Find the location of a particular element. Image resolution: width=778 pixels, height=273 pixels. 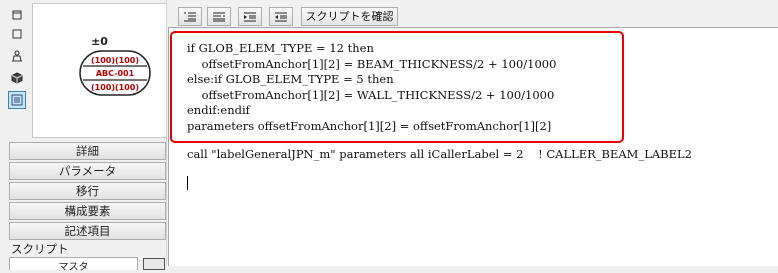

text-caret is located at coordinates (187, 183).